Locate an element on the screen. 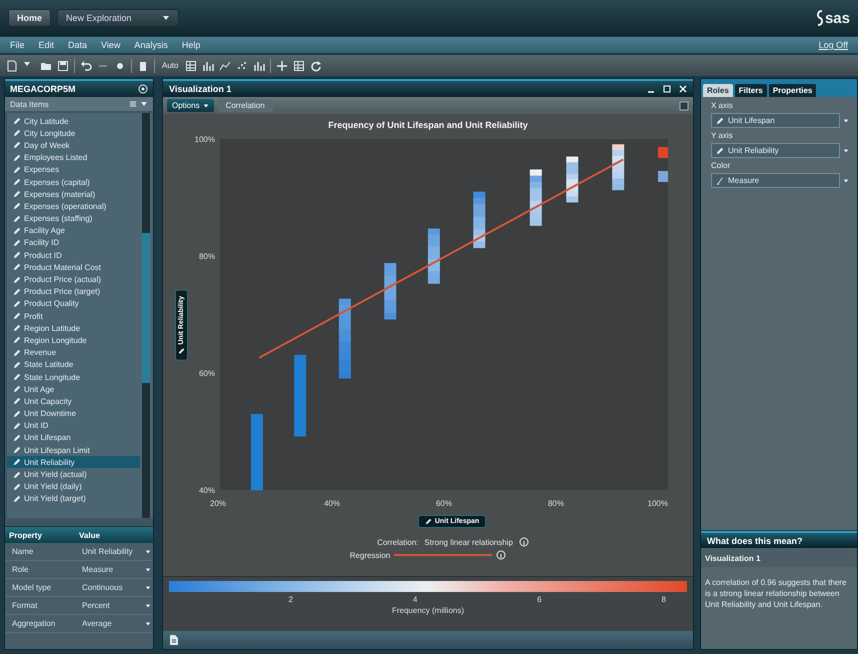  field-list-item: City Longitude is located at coordinates (73, 133).